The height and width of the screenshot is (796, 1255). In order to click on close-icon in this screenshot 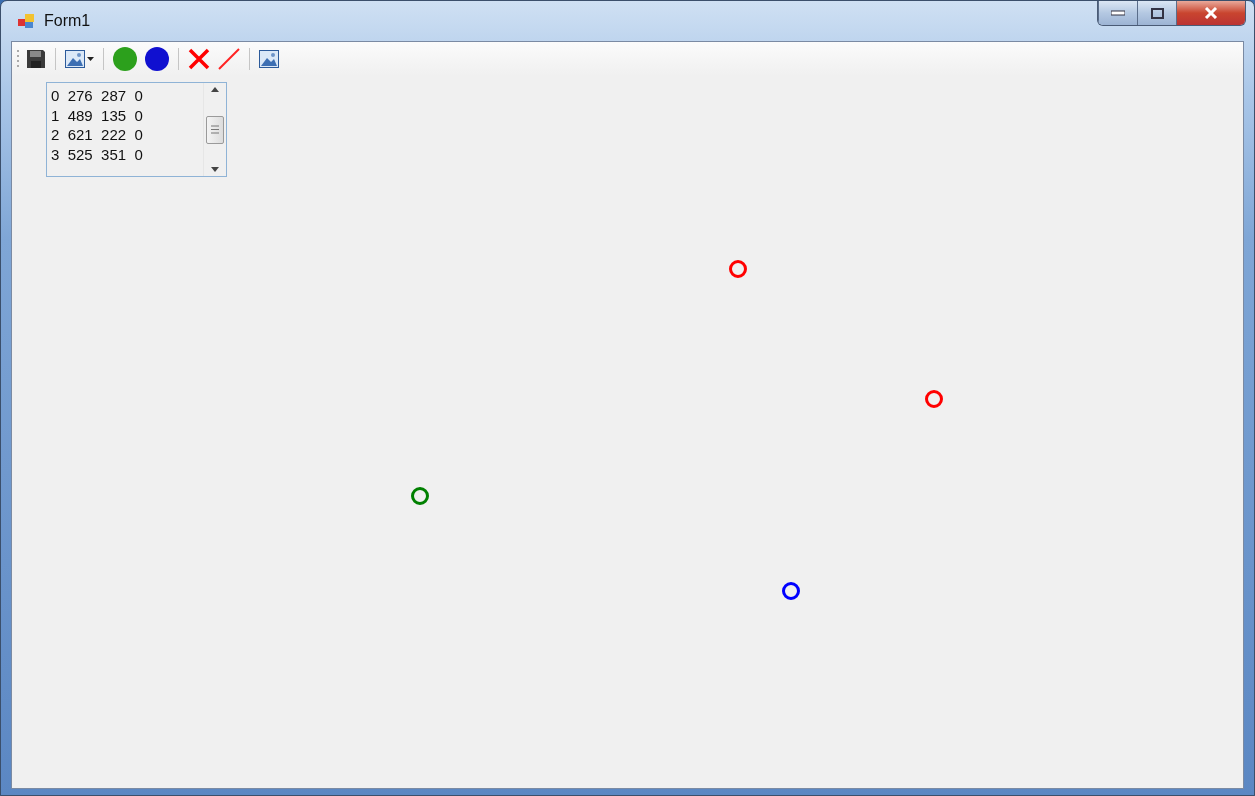, I will do `click(1211, 13)`.